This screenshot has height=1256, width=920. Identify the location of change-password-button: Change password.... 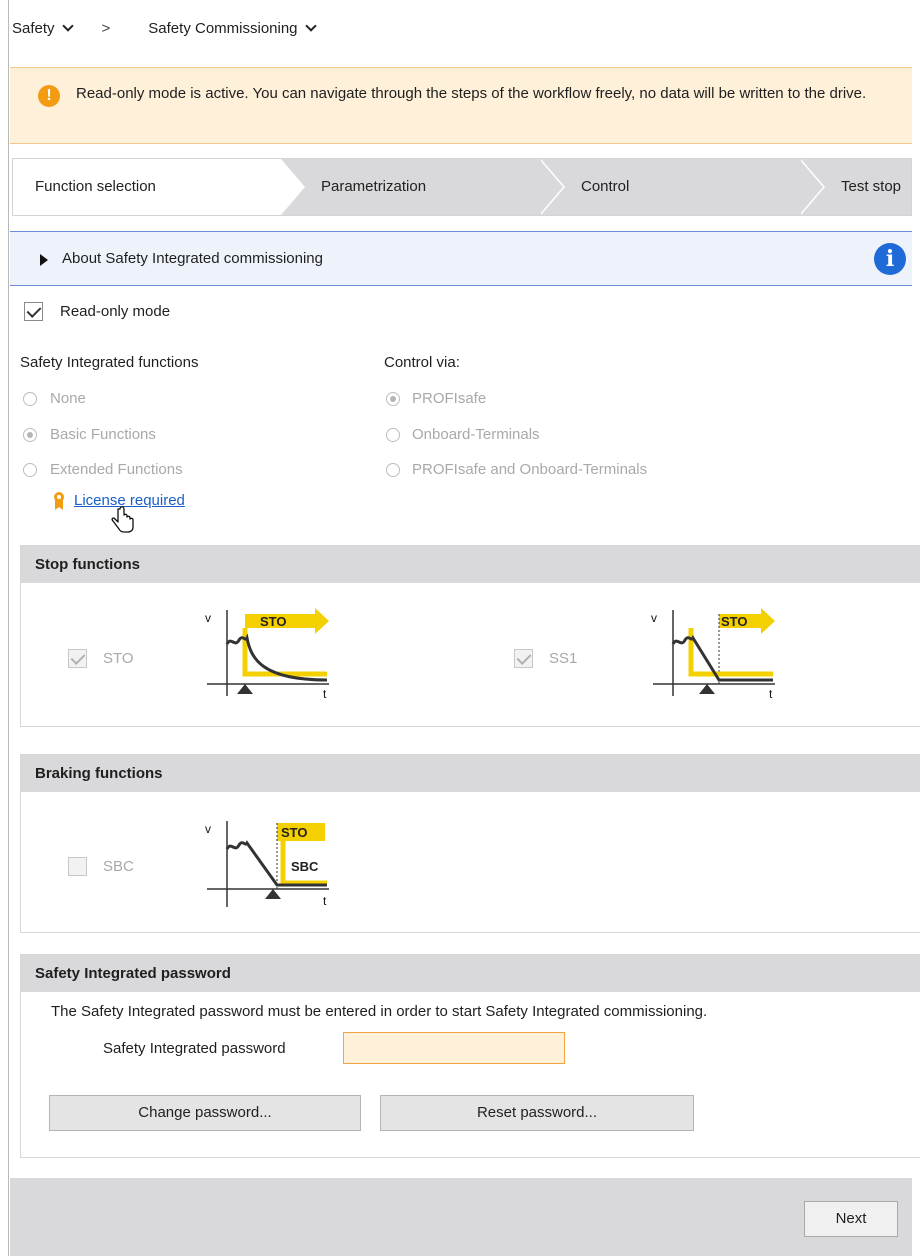
(205, 1113).